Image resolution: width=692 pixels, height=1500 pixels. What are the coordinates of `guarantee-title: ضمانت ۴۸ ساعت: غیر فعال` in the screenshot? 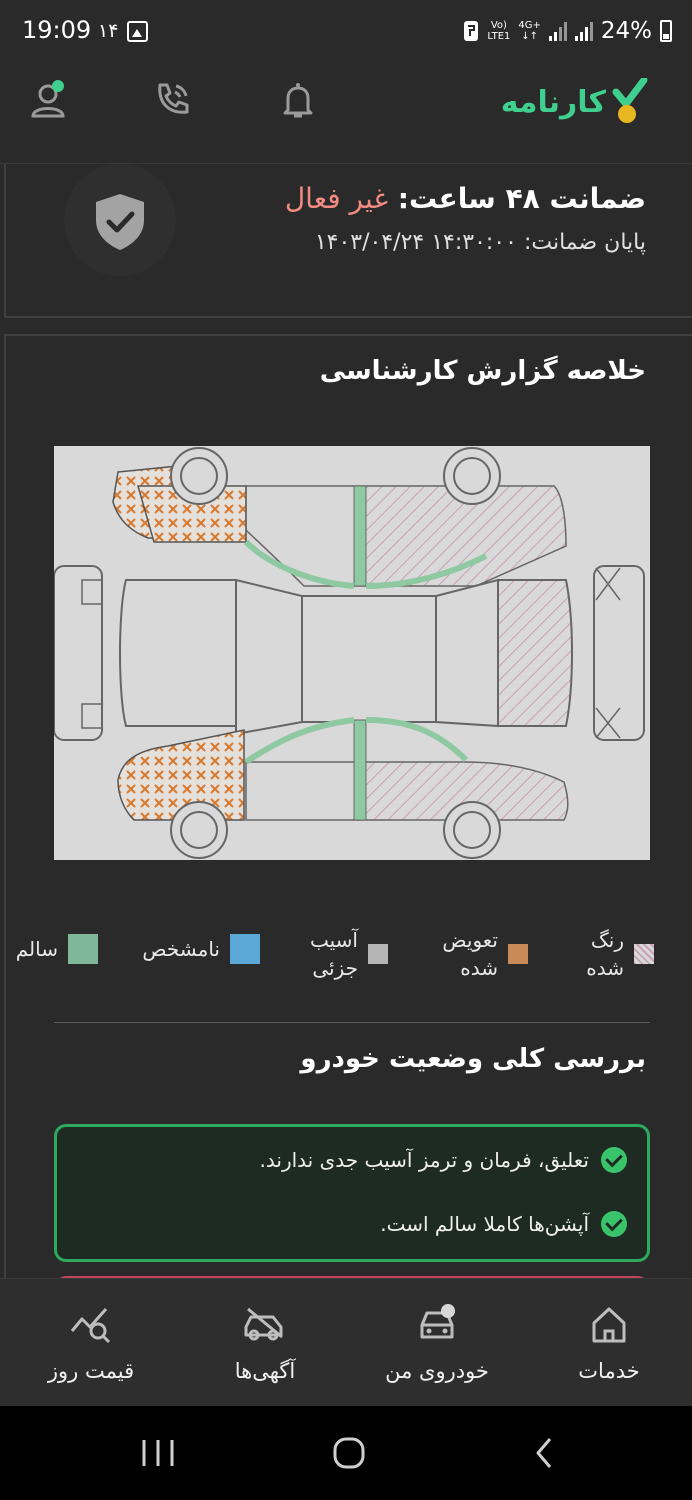 It's located at (465, 198).